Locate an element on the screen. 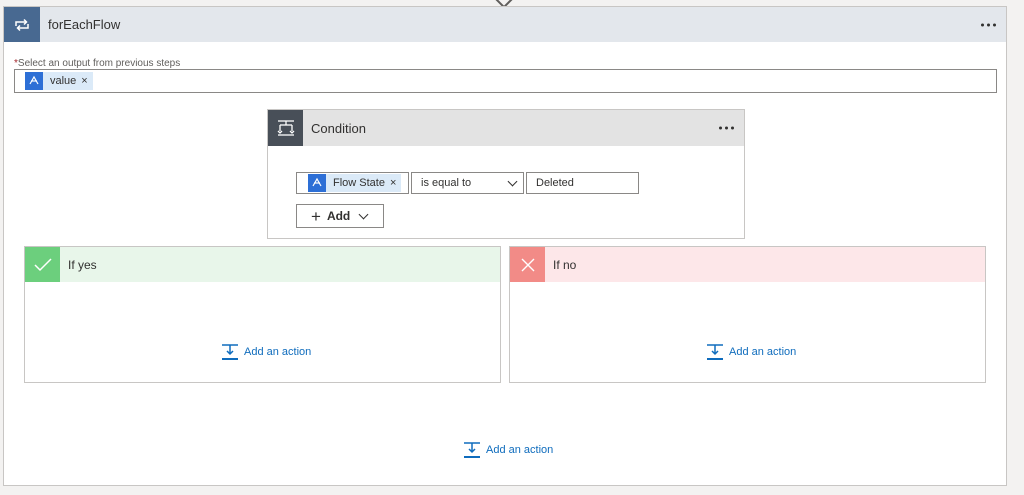 The image size is (1024, 495). condition-left-operand: Flow State × is located at coordinates (352, 183).